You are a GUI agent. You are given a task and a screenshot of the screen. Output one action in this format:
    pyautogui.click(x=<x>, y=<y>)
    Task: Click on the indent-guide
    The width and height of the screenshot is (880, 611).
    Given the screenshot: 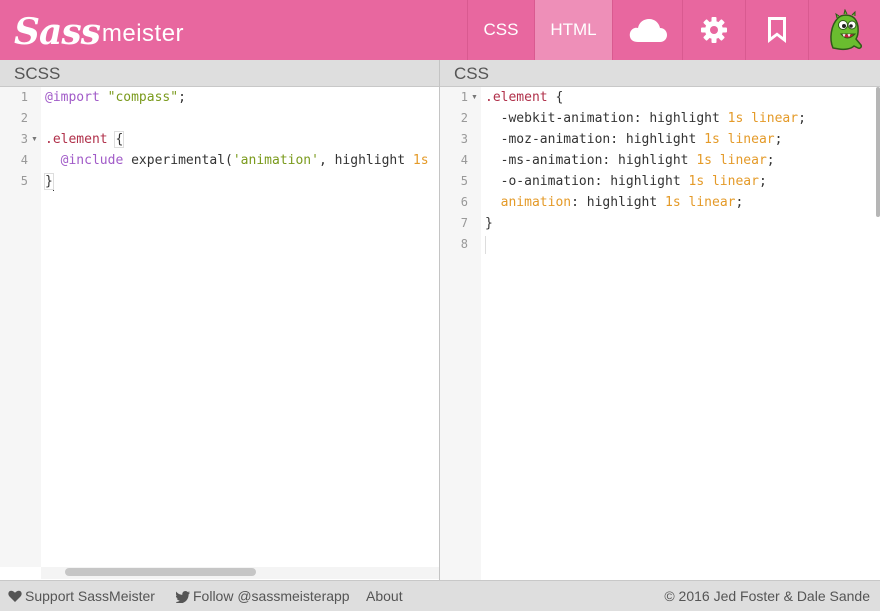 What is the action you would take?
    pyautogui.click(x=485, y=245)
    